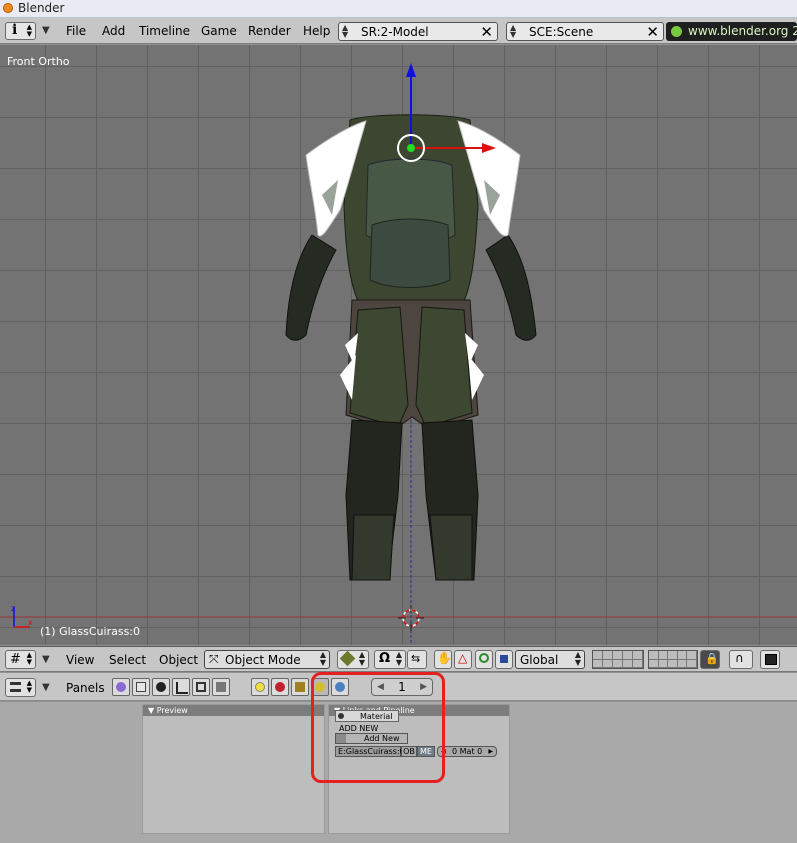 The image size is (797, 843). What do you see at coordinates (219, 31) in the screenshot?
I see `menu-game: Game` at bounding box center [219, 31].